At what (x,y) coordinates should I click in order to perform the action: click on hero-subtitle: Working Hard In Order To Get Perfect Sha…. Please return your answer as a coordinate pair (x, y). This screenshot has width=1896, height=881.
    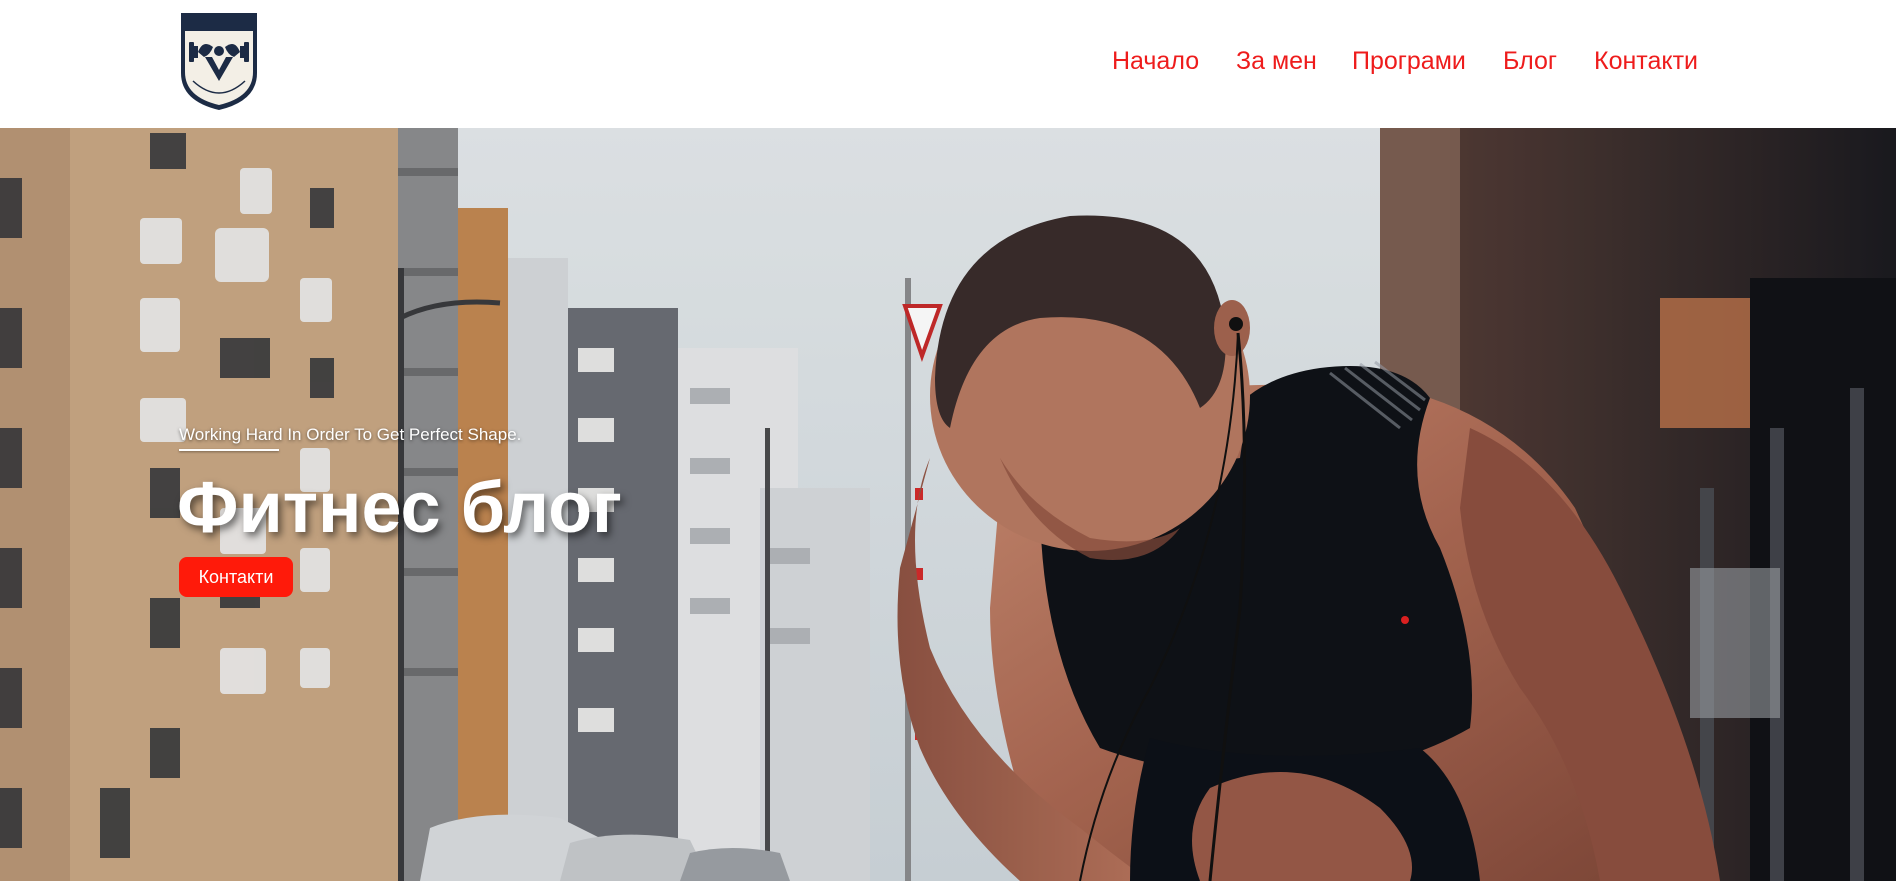
    Looking at the image, I should click on (350, 434).